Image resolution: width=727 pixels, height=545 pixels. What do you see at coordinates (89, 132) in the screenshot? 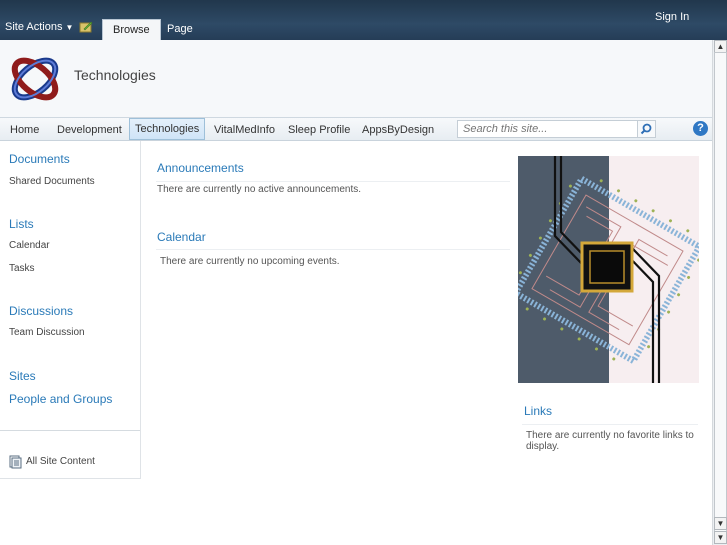
I see `nav-item-development: Development` at bounding box center [89, 132].